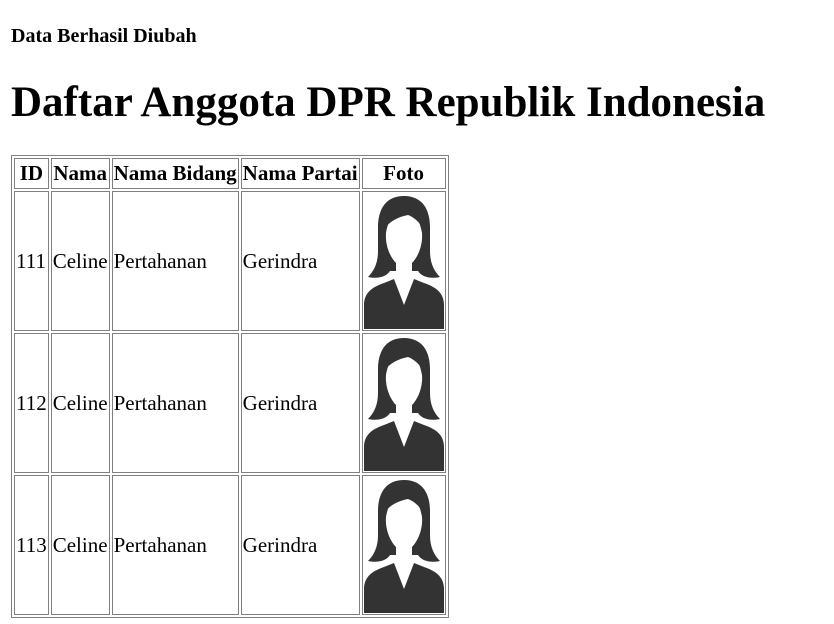 The height and width of the screenshot is (624, 834). I want to click on page-title: Daftar Anggota DPR Republik Indonesia, so click(388, 102).